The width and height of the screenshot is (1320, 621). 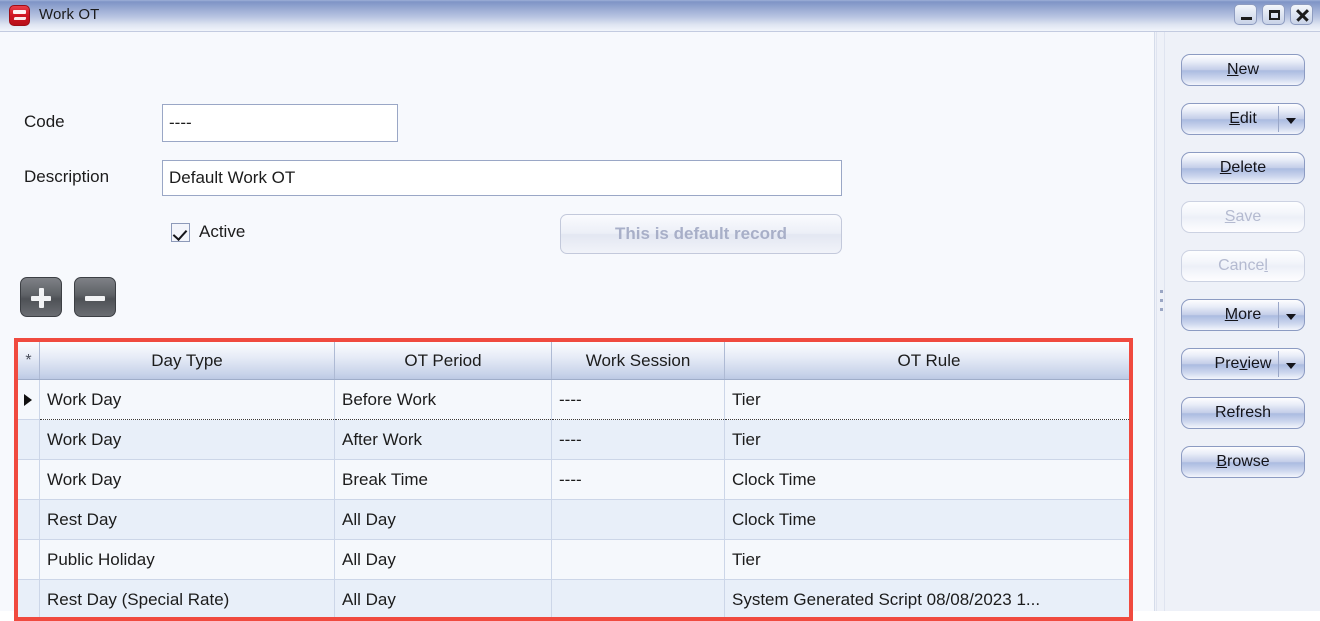 What do you see at coordinates (660, 16) in the screenshot?
I see `title-bar: Work OT` at bounding box center [660, 16].